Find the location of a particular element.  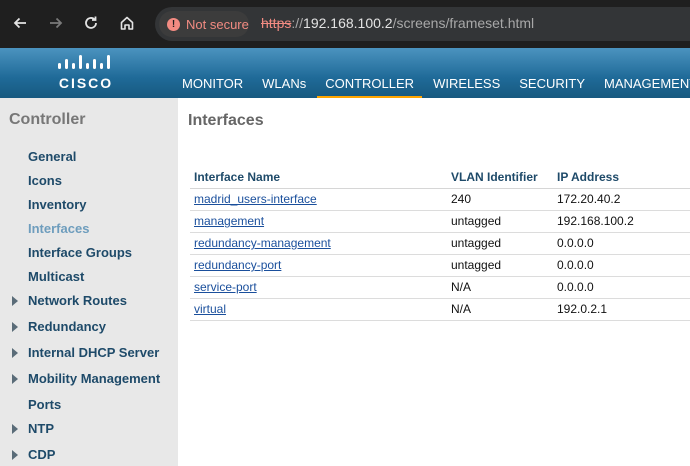

sidebar-item-label: Redundancy is located at coordinates (67, 326).